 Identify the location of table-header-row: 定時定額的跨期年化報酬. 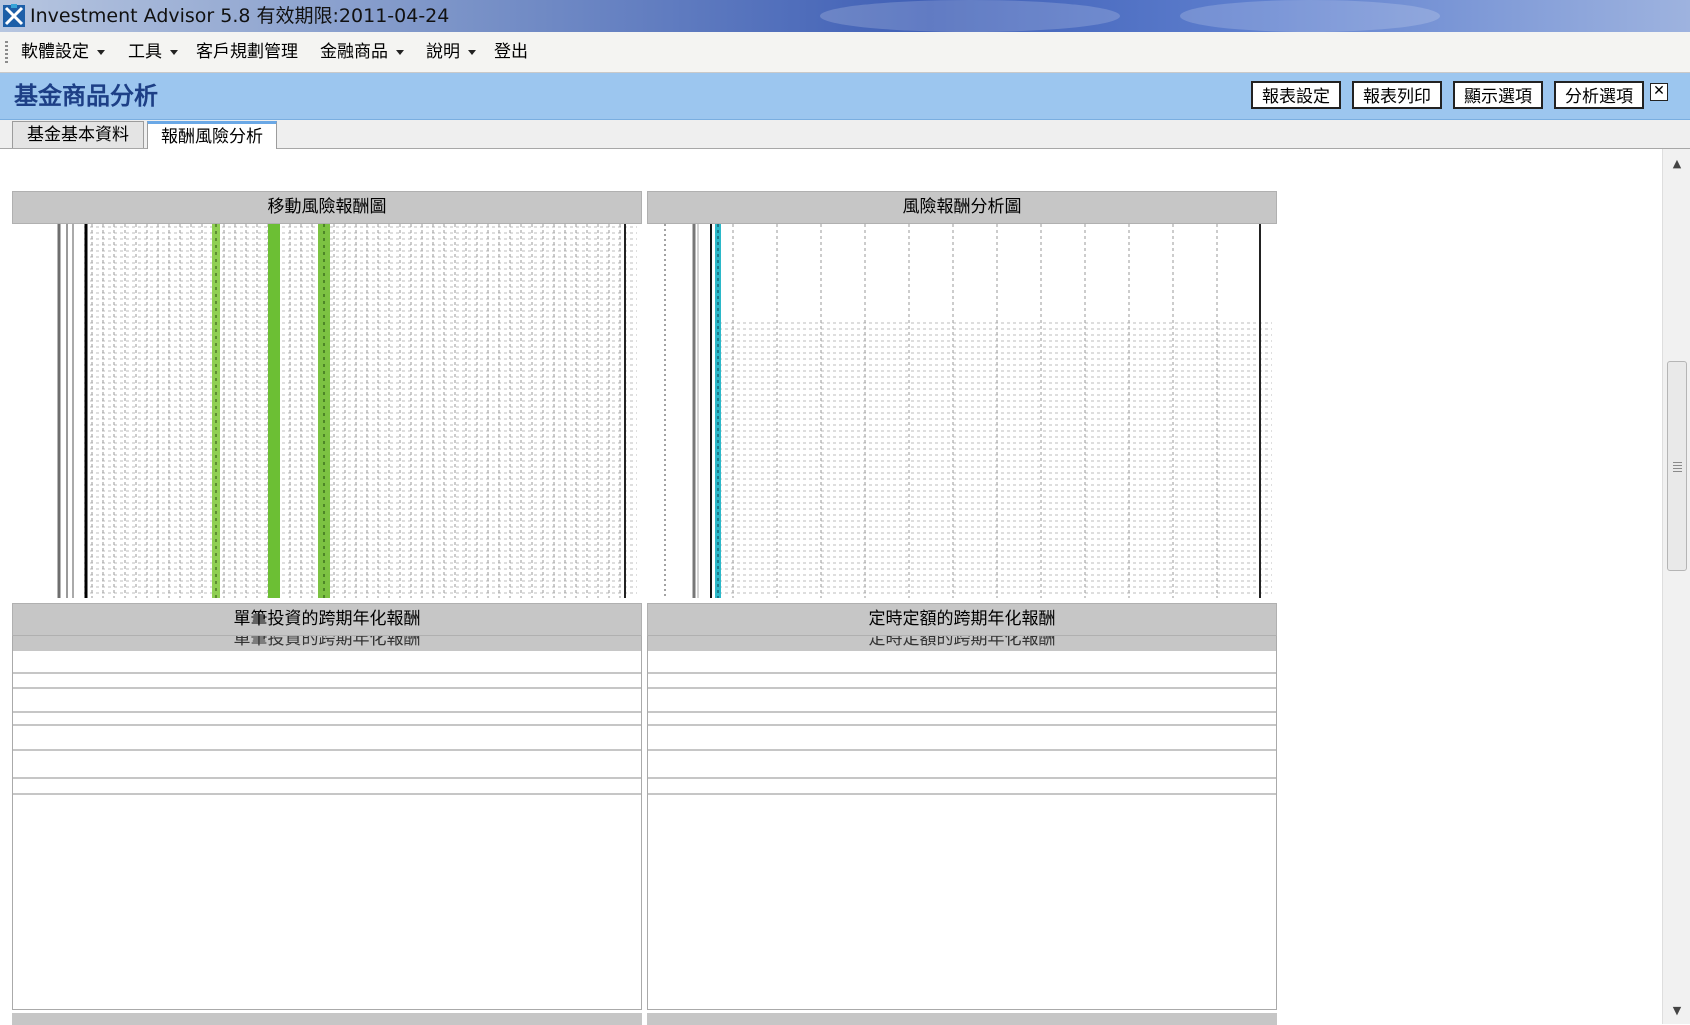
(962, 643).